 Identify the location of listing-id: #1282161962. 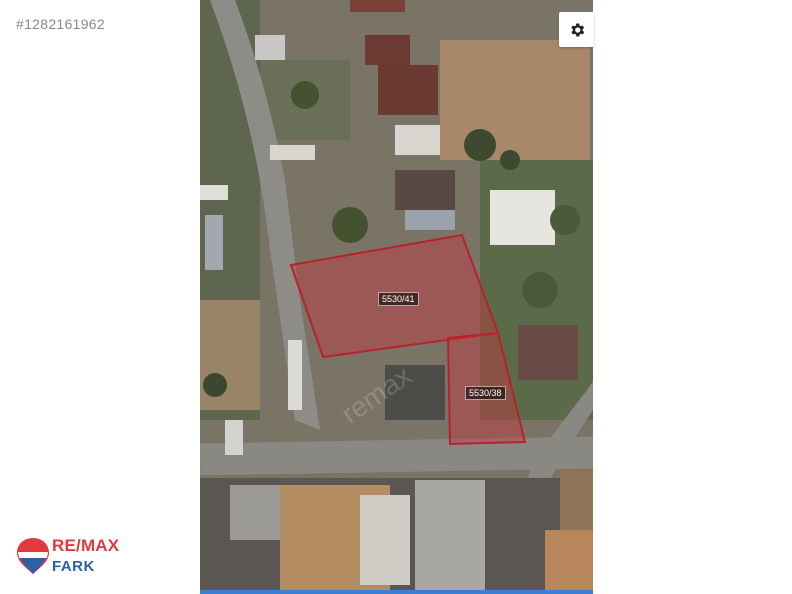
(60, 24).